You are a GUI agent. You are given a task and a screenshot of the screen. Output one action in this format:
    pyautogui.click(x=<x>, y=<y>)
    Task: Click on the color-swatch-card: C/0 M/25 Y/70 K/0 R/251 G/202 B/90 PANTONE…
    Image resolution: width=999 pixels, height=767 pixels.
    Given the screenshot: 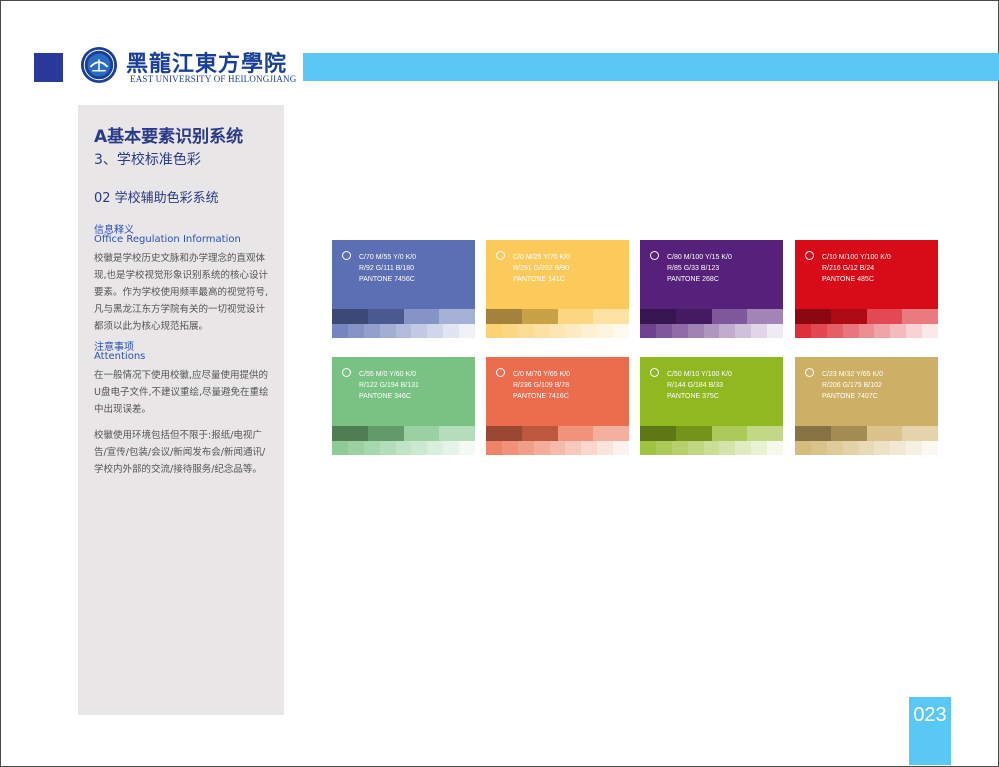 What is the action you would take?
    pyautogui.click(x=557, y=289)
    